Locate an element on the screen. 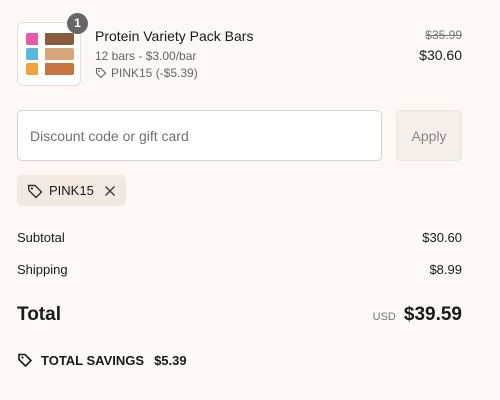 This screenshot has height=400, width=500. total-value: $39.59 is located at coordinates (432, 314).